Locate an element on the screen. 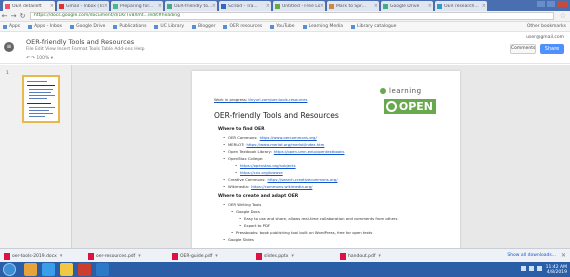 The image size is (570, 277). browser-tab: OER-friendly to... × is located at coordinates (191, 6).